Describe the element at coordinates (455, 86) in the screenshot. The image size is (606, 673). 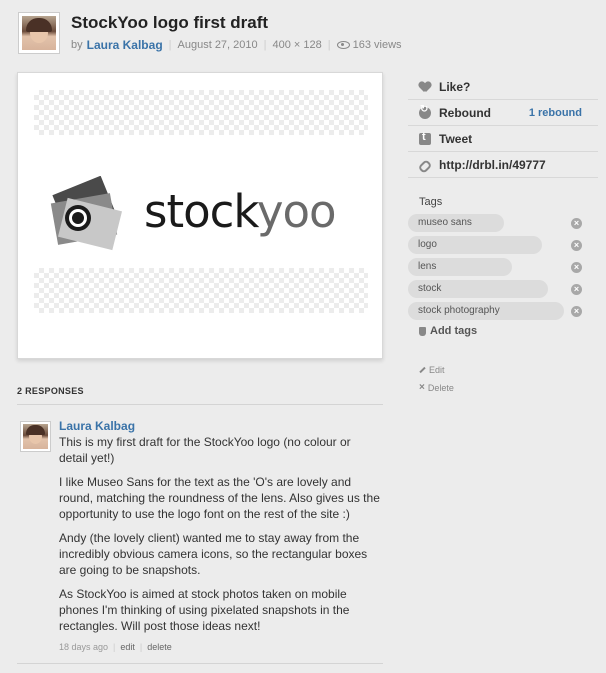
I see `like-label: Like?` at that location.